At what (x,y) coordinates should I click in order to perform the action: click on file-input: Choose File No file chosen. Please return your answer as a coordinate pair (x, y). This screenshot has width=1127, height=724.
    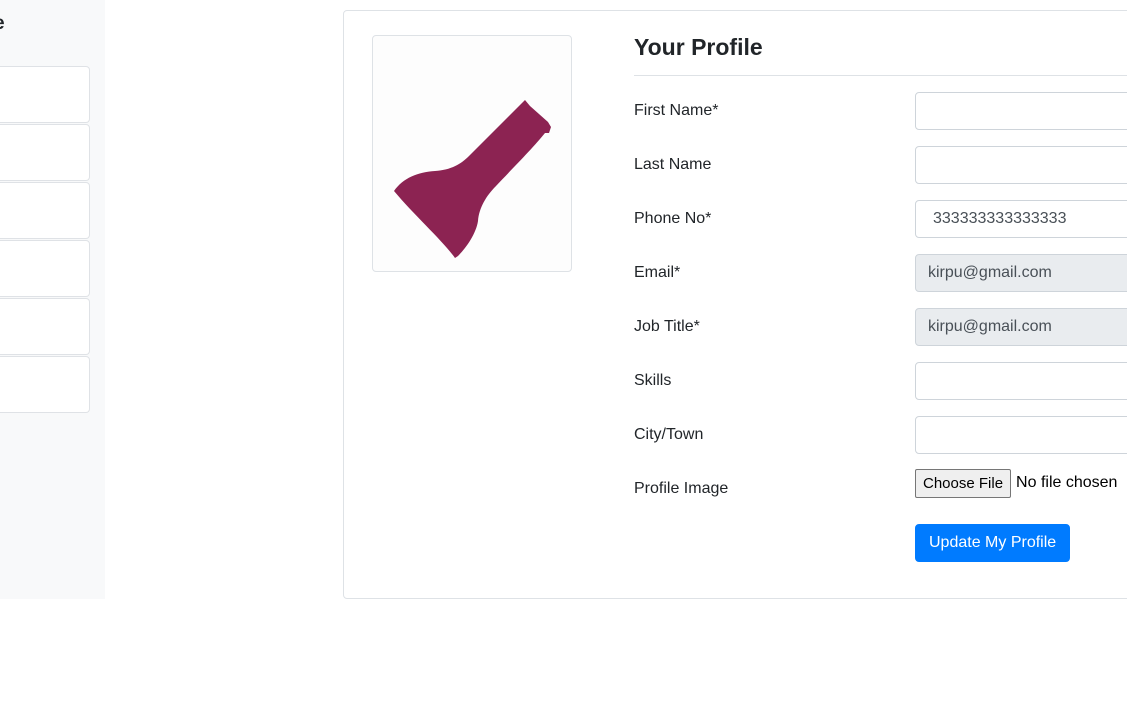
    Looking at the image, I should click on (1016, 483).